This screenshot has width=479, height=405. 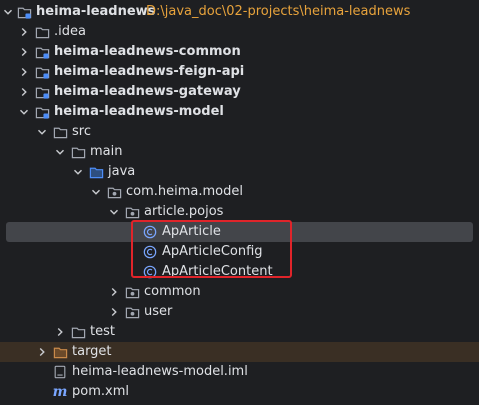 I want to click on tree-item-label: heima-leadnews-model.iml, so click(x=160, y=371).